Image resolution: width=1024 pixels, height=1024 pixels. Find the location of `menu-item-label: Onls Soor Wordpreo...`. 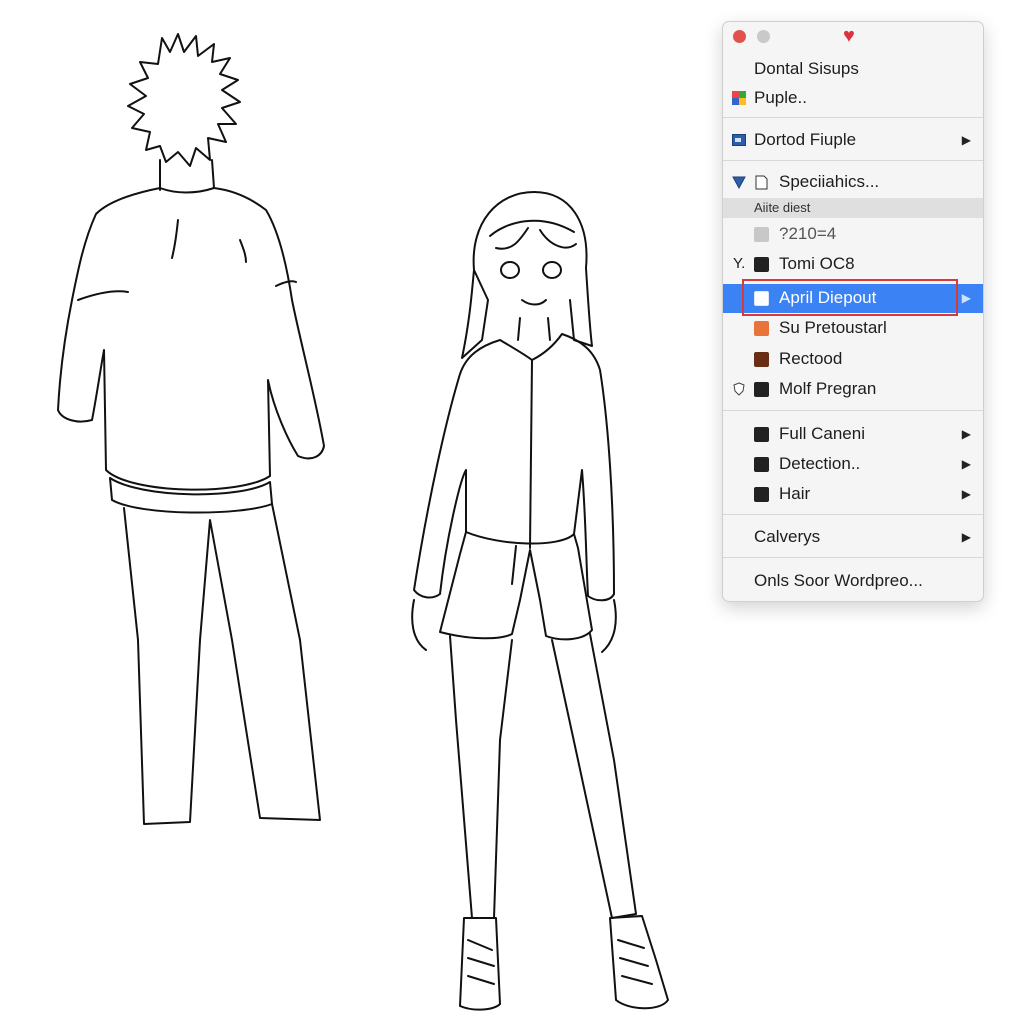

menu-item-label: Onls Soor Wordpreo... is located at coordinates (838, 580).